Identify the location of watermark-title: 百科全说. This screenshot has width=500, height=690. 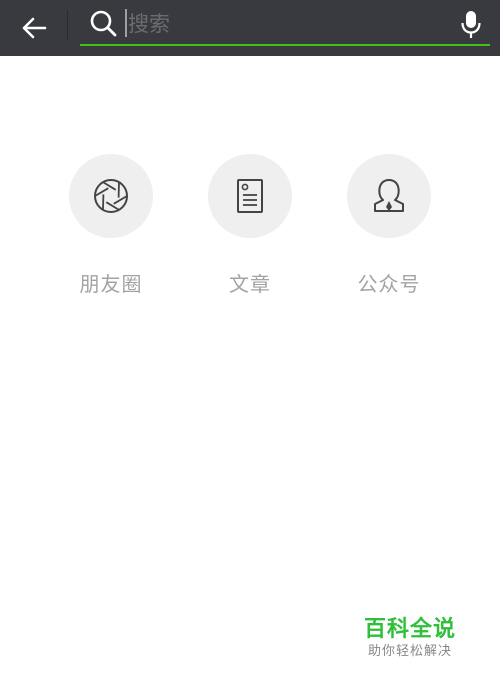
(409, 629).